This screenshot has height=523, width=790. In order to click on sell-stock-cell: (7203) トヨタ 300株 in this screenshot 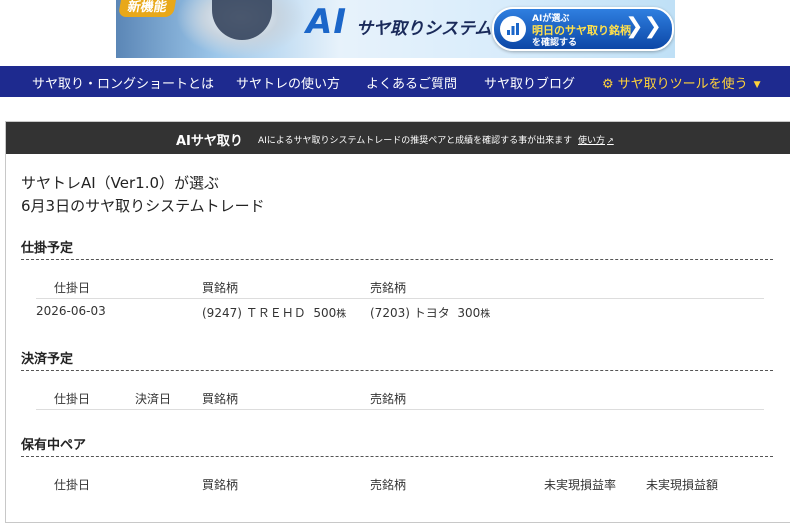, I will do `click(430, 312)`.